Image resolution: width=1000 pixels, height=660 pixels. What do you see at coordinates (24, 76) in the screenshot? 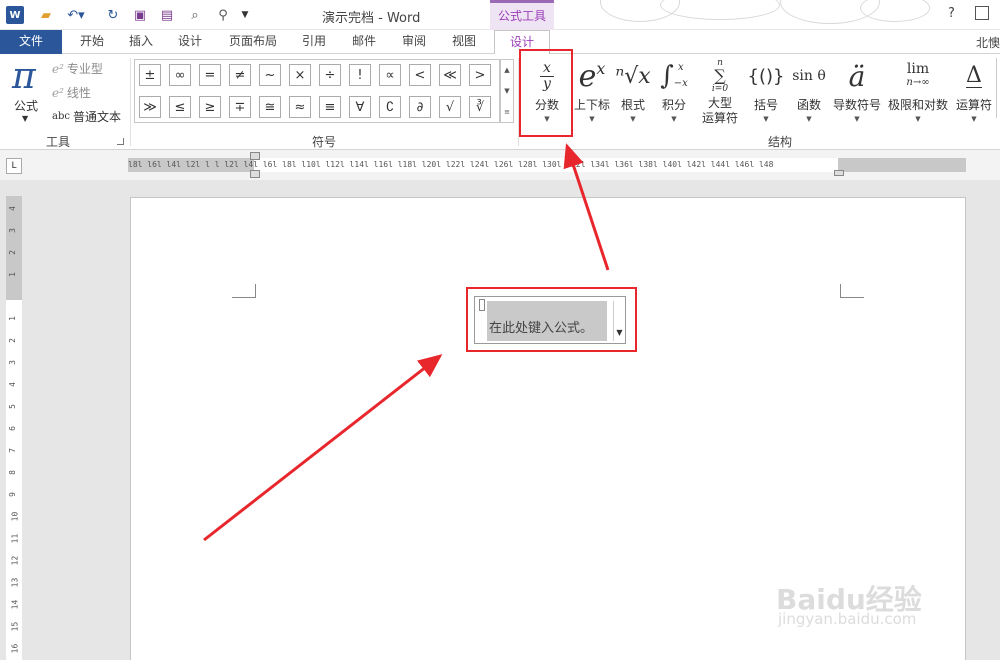
I see `pi-icon: π` at bounding box center [24, 76].